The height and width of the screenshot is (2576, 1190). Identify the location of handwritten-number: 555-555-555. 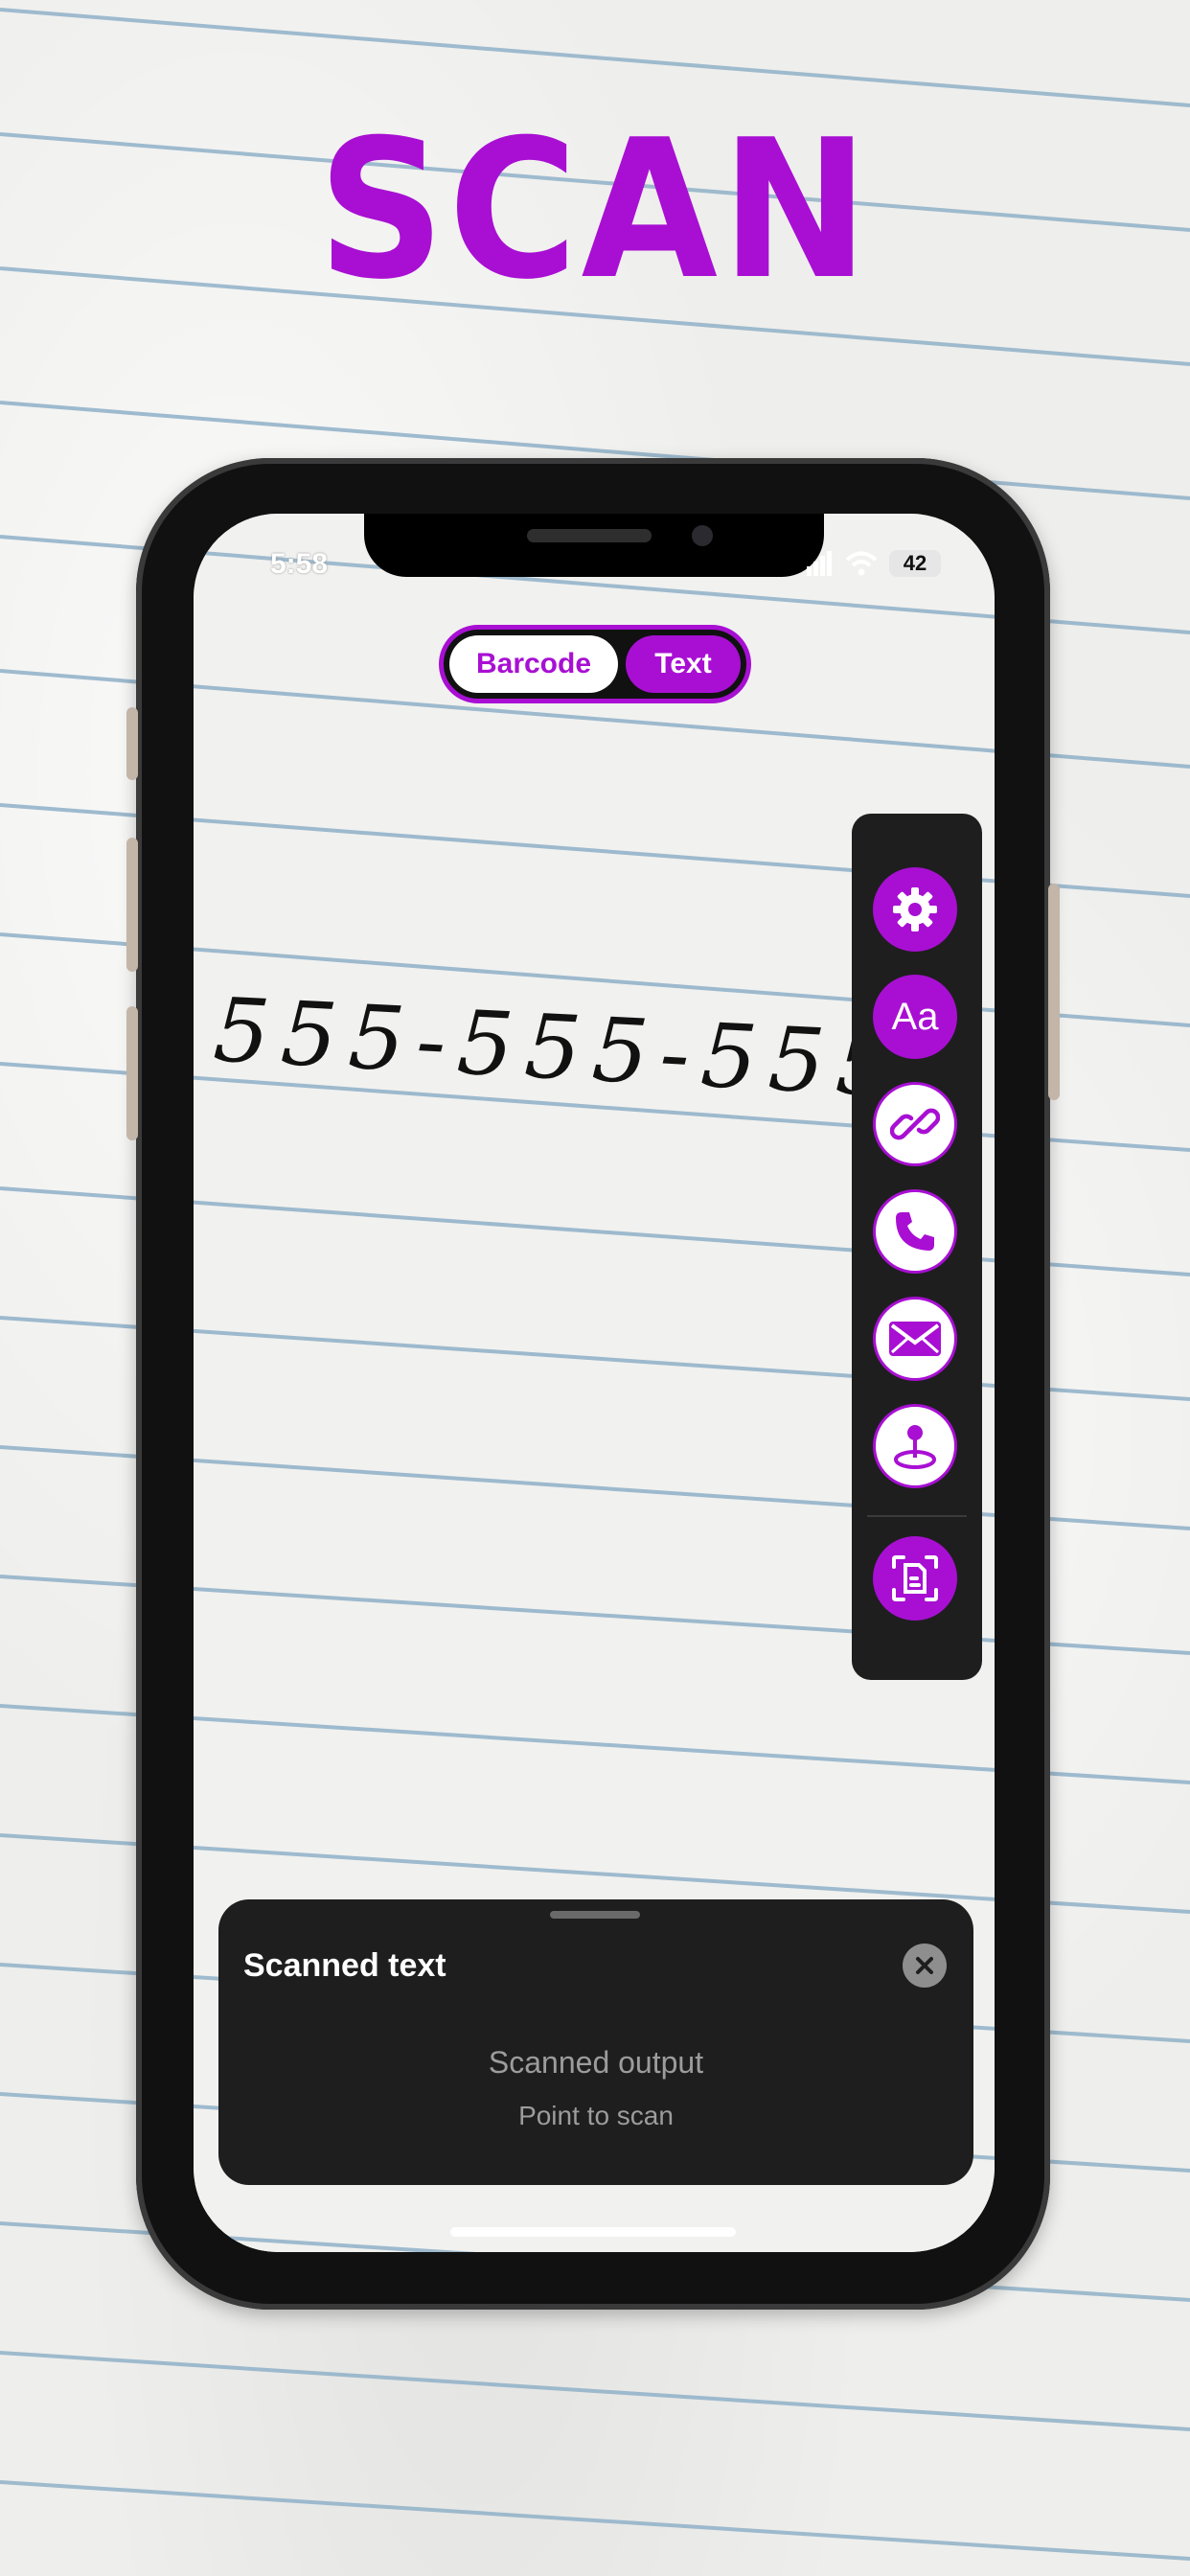
(559, 1055).